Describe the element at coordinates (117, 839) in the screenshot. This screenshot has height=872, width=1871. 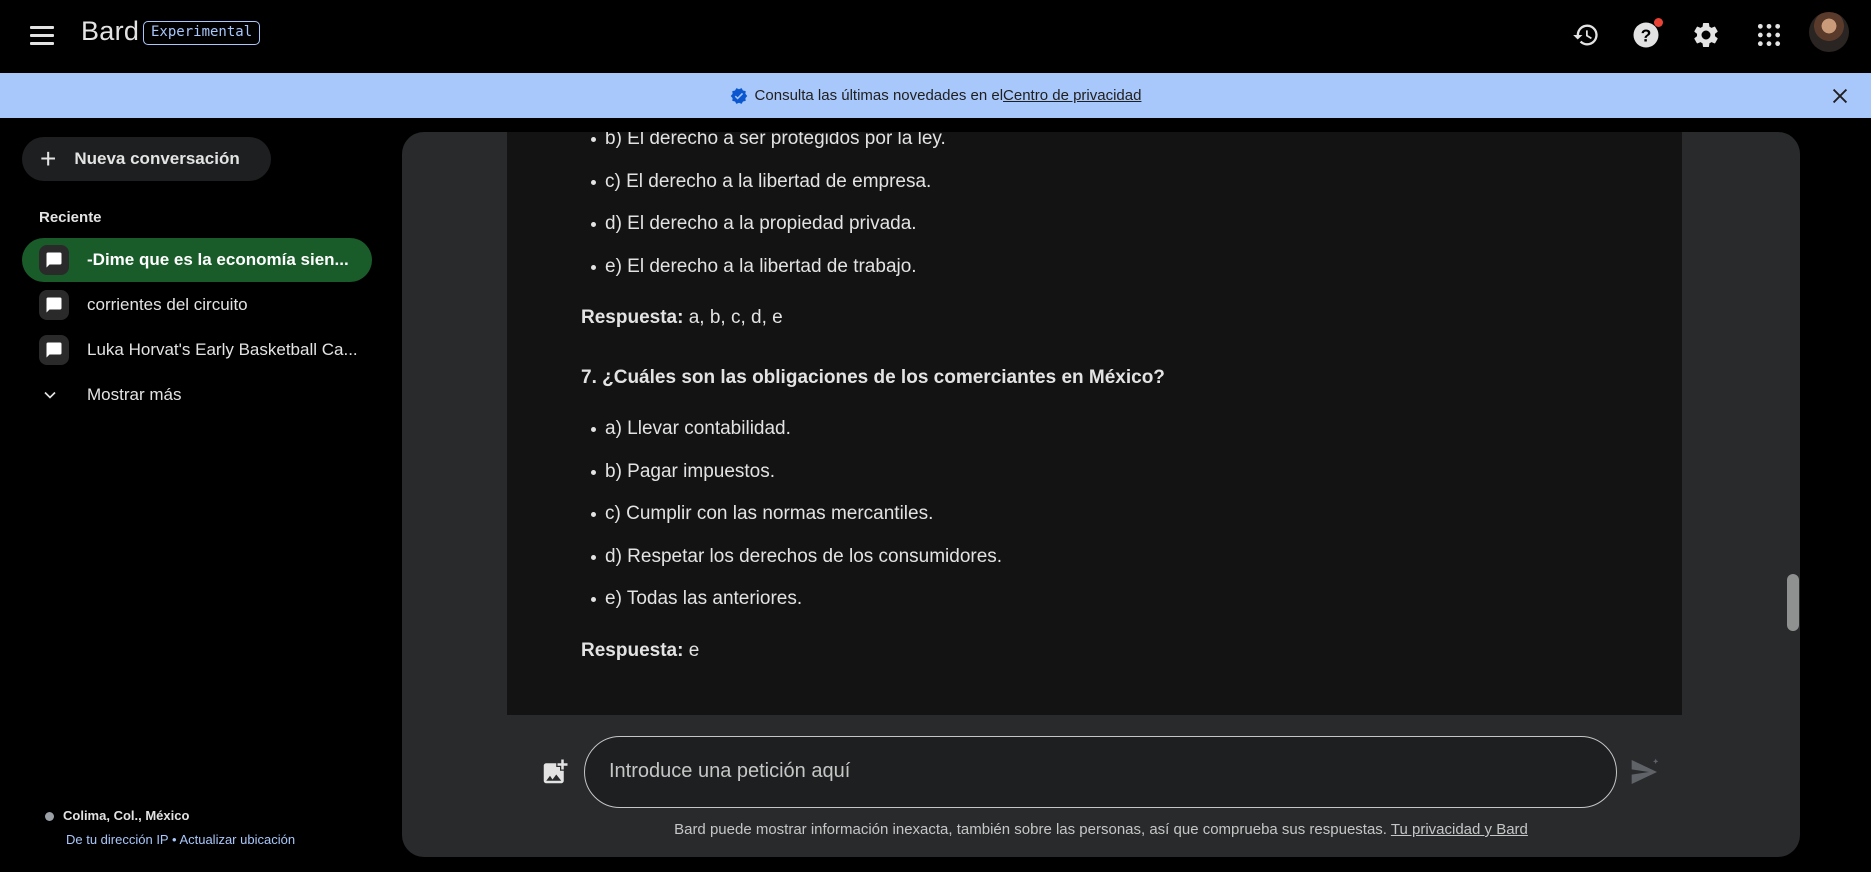
I see `ip-address-link: De tu dirección IP` at that location.